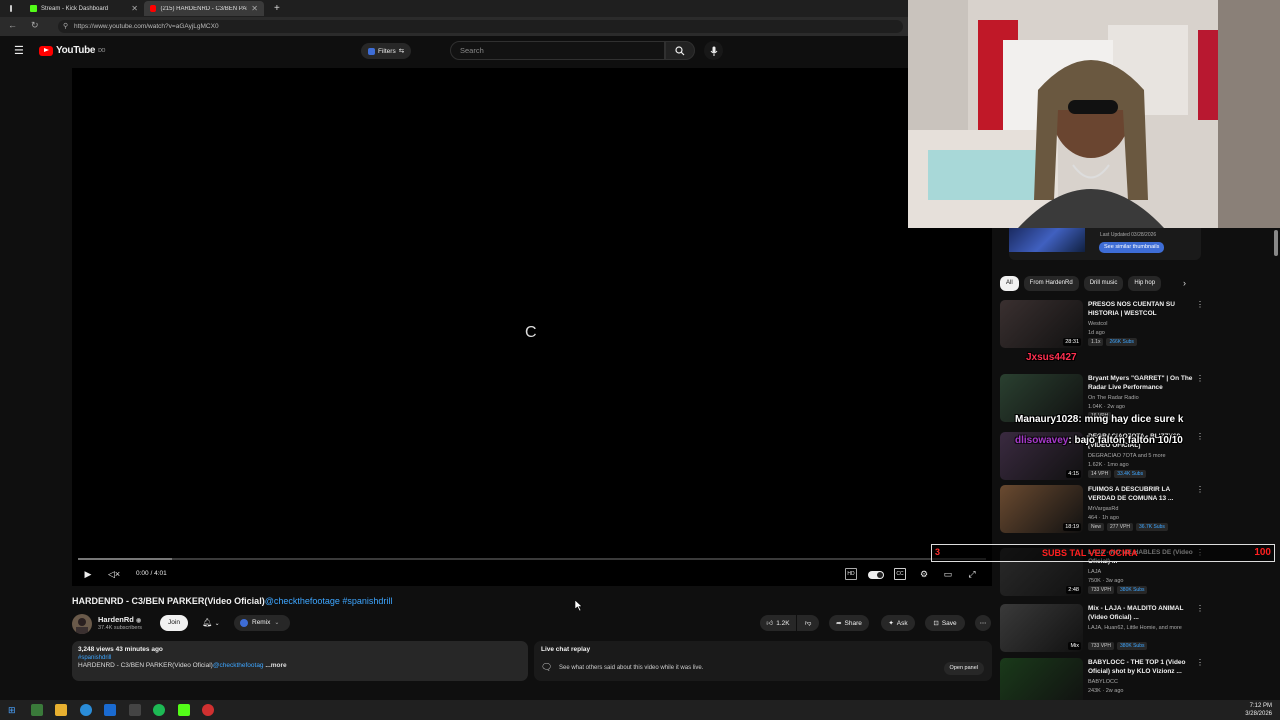  Describe the element at coordinates (1143, 309) in the screenshot. I see `video-title: PRESOS NOS CUENTAN SU HISTORIA | WESTCOL` at that location.